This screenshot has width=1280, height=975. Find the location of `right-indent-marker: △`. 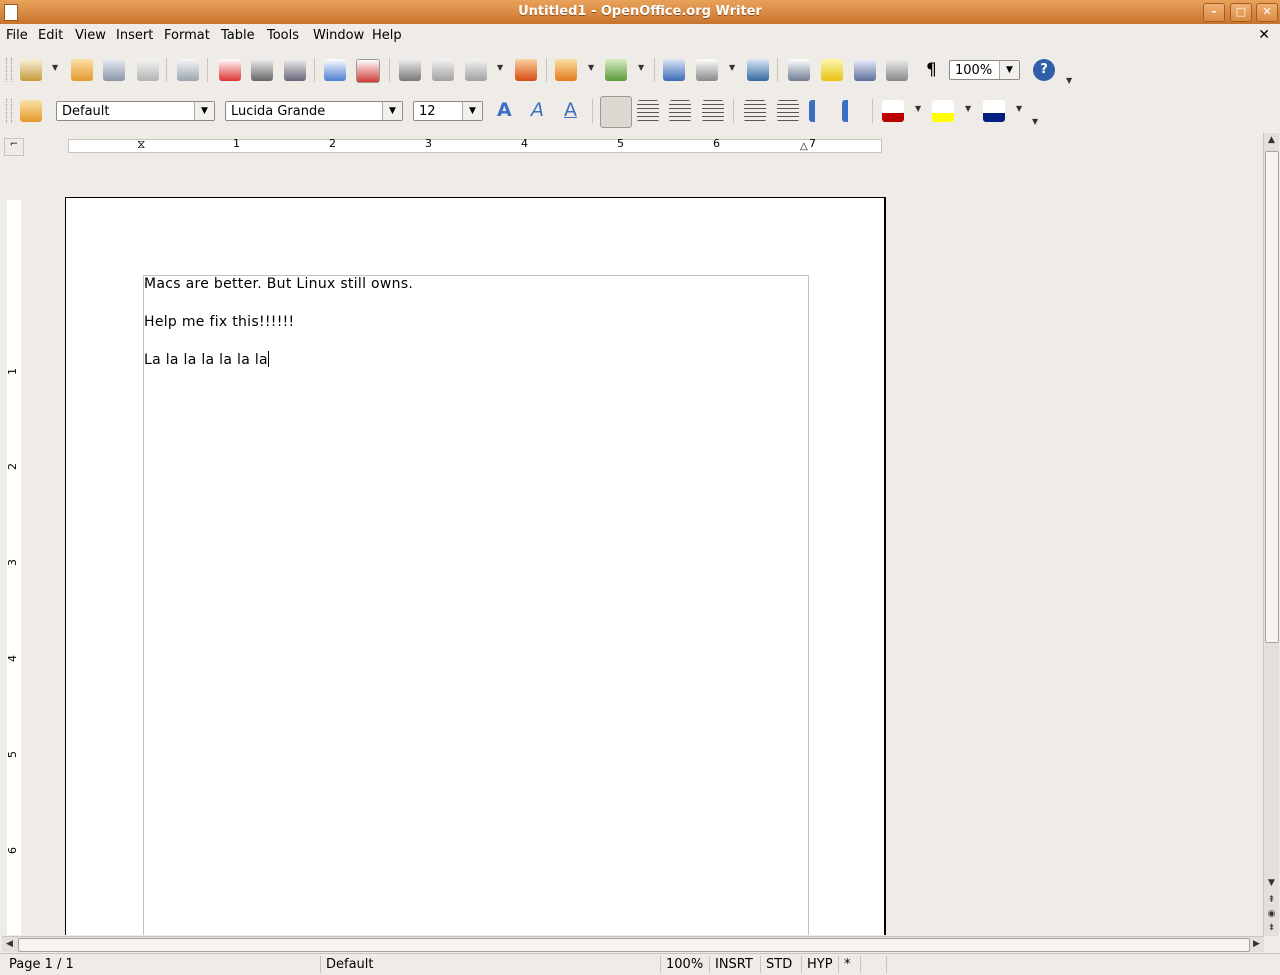

right-indent-marker: △ is located at coordinates (804, 146).